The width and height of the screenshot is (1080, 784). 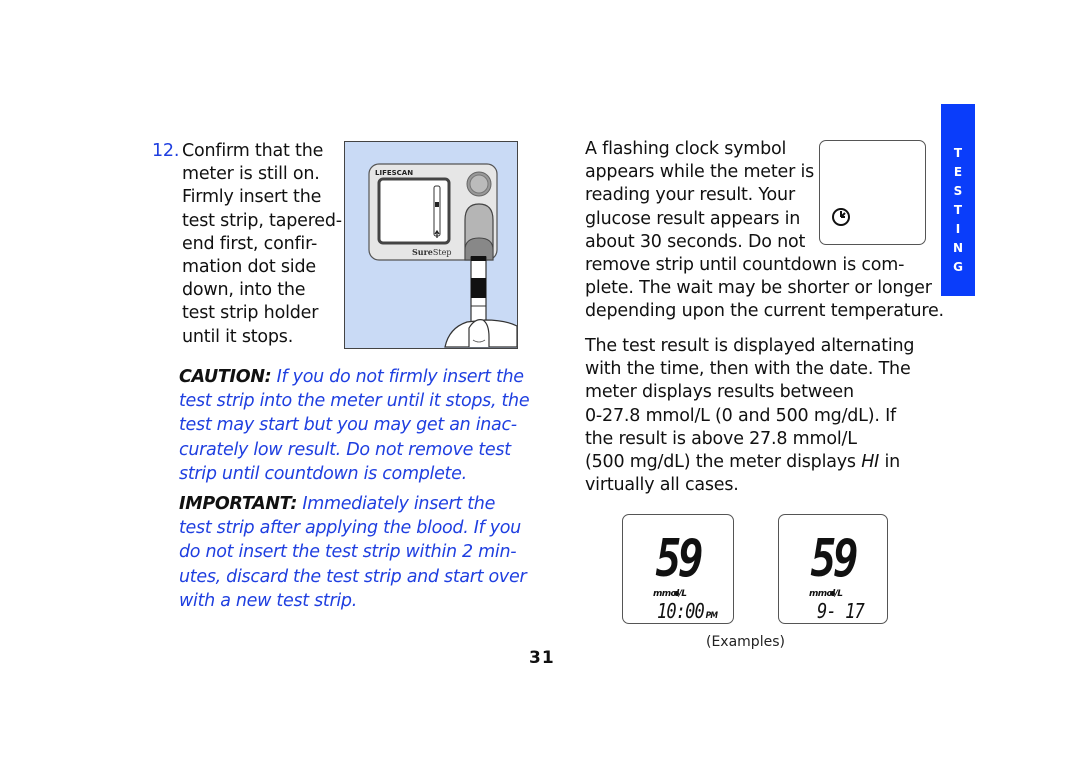 What do you see at coordinates (758, 288) in the screenshot?
I see `text-line: plete. The wait may be shorter or longer` at bounding box center [758, 288].